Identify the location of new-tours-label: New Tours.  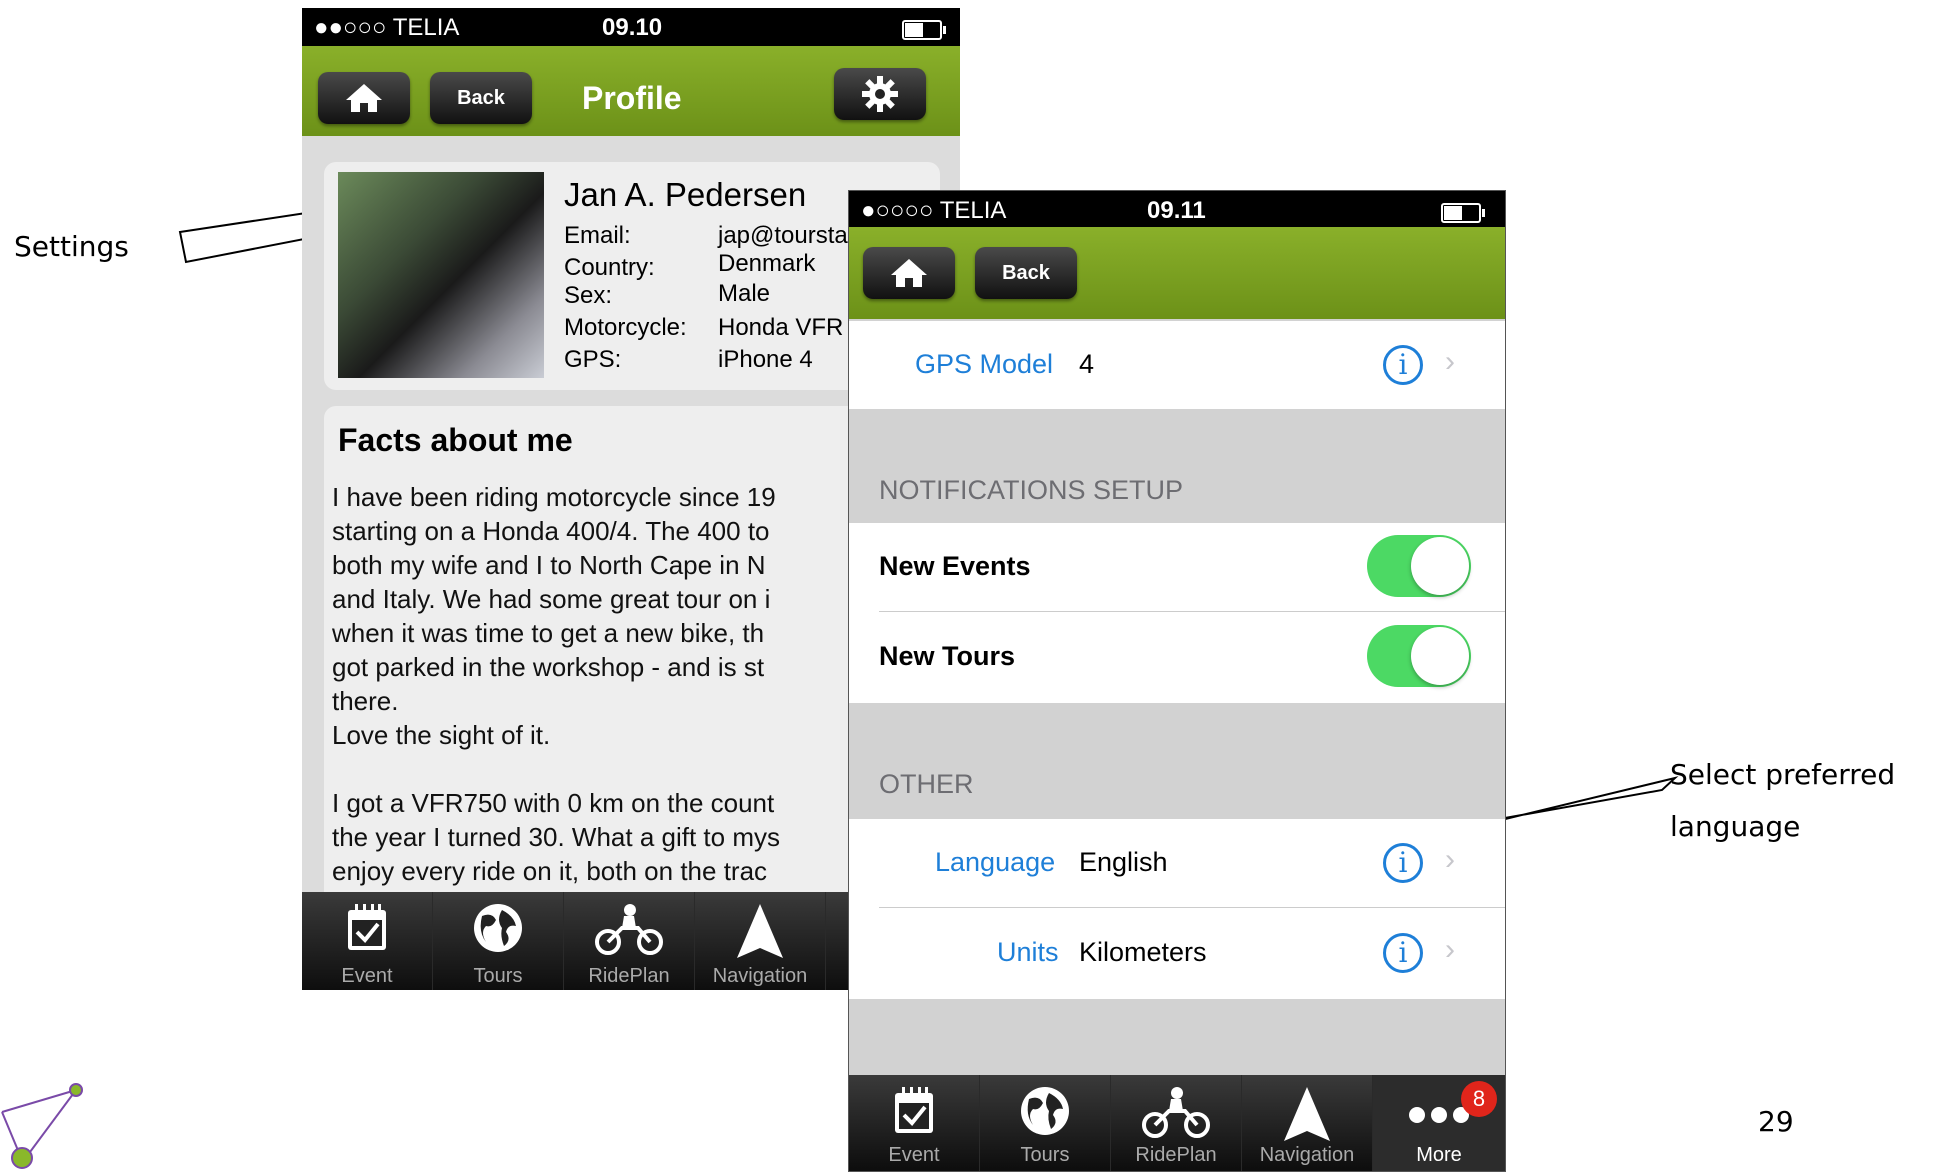
(947, 656).